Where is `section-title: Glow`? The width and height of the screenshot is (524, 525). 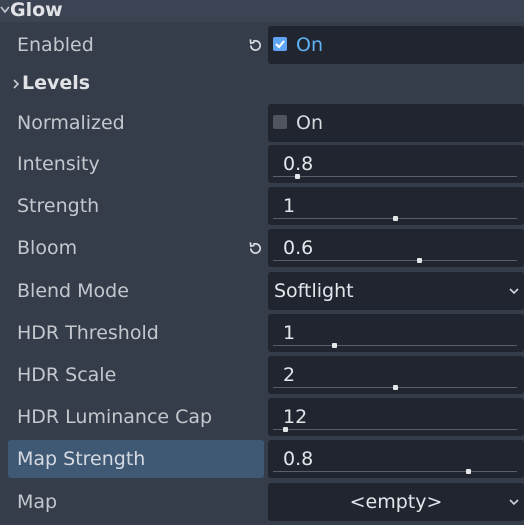 section-title: Glow is located at coordinates (36, 10).